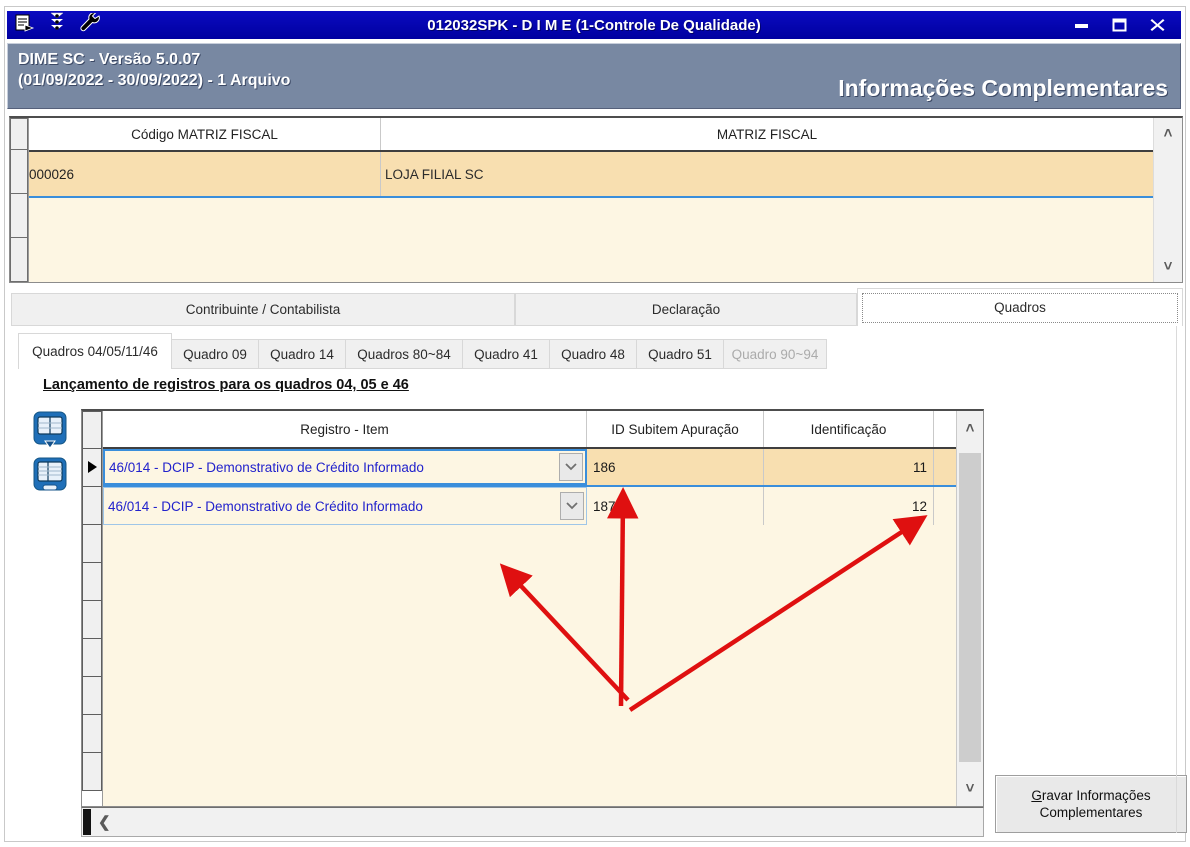 The image size is (1190, 847). I want to click on tab-quadro-09: Quadro 09, so click(215, 354).